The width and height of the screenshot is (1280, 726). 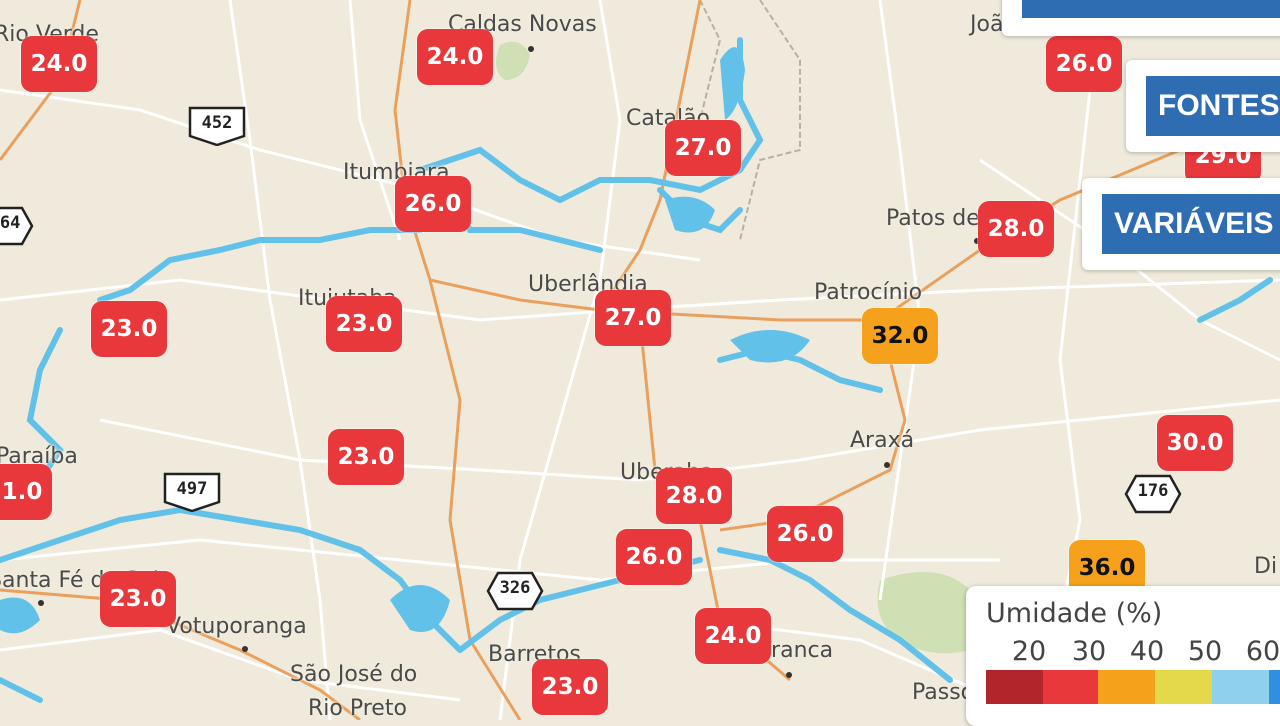 What do you see at coordinates (236, 626) in the screenshot?
I see `city-label: Votuporanga` at bounding box center [236, 626].